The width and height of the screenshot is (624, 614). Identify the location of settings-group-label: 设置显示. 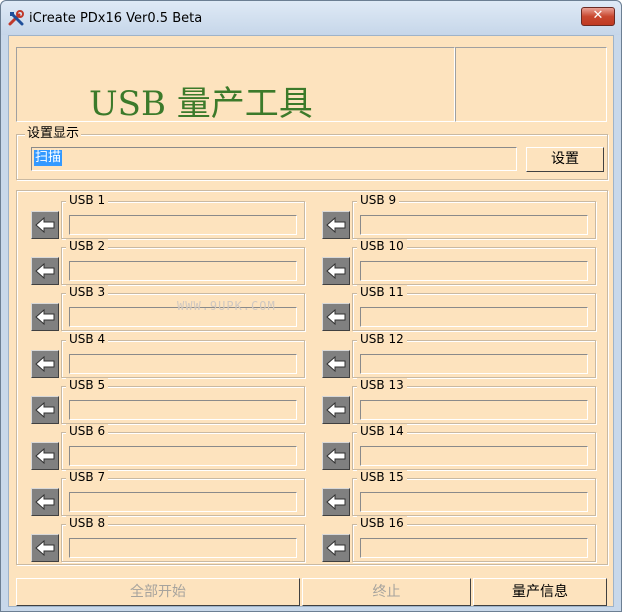
(53, 134).